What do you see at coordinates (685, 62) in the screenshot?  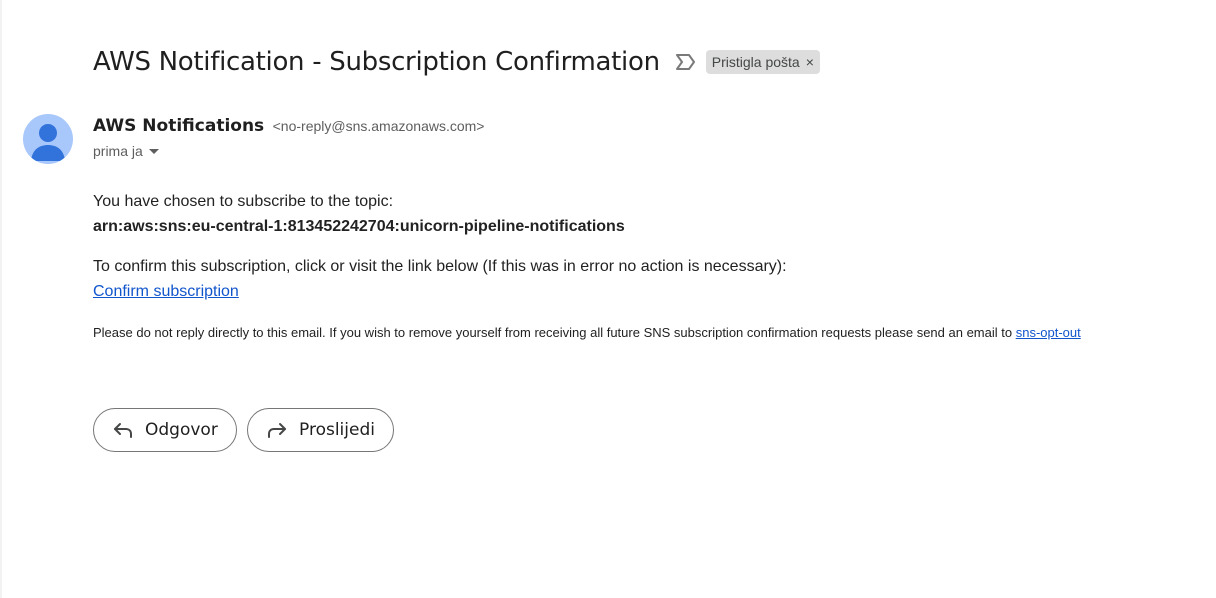 I see `importance-marker-icon` at bounding box center [685, 62].